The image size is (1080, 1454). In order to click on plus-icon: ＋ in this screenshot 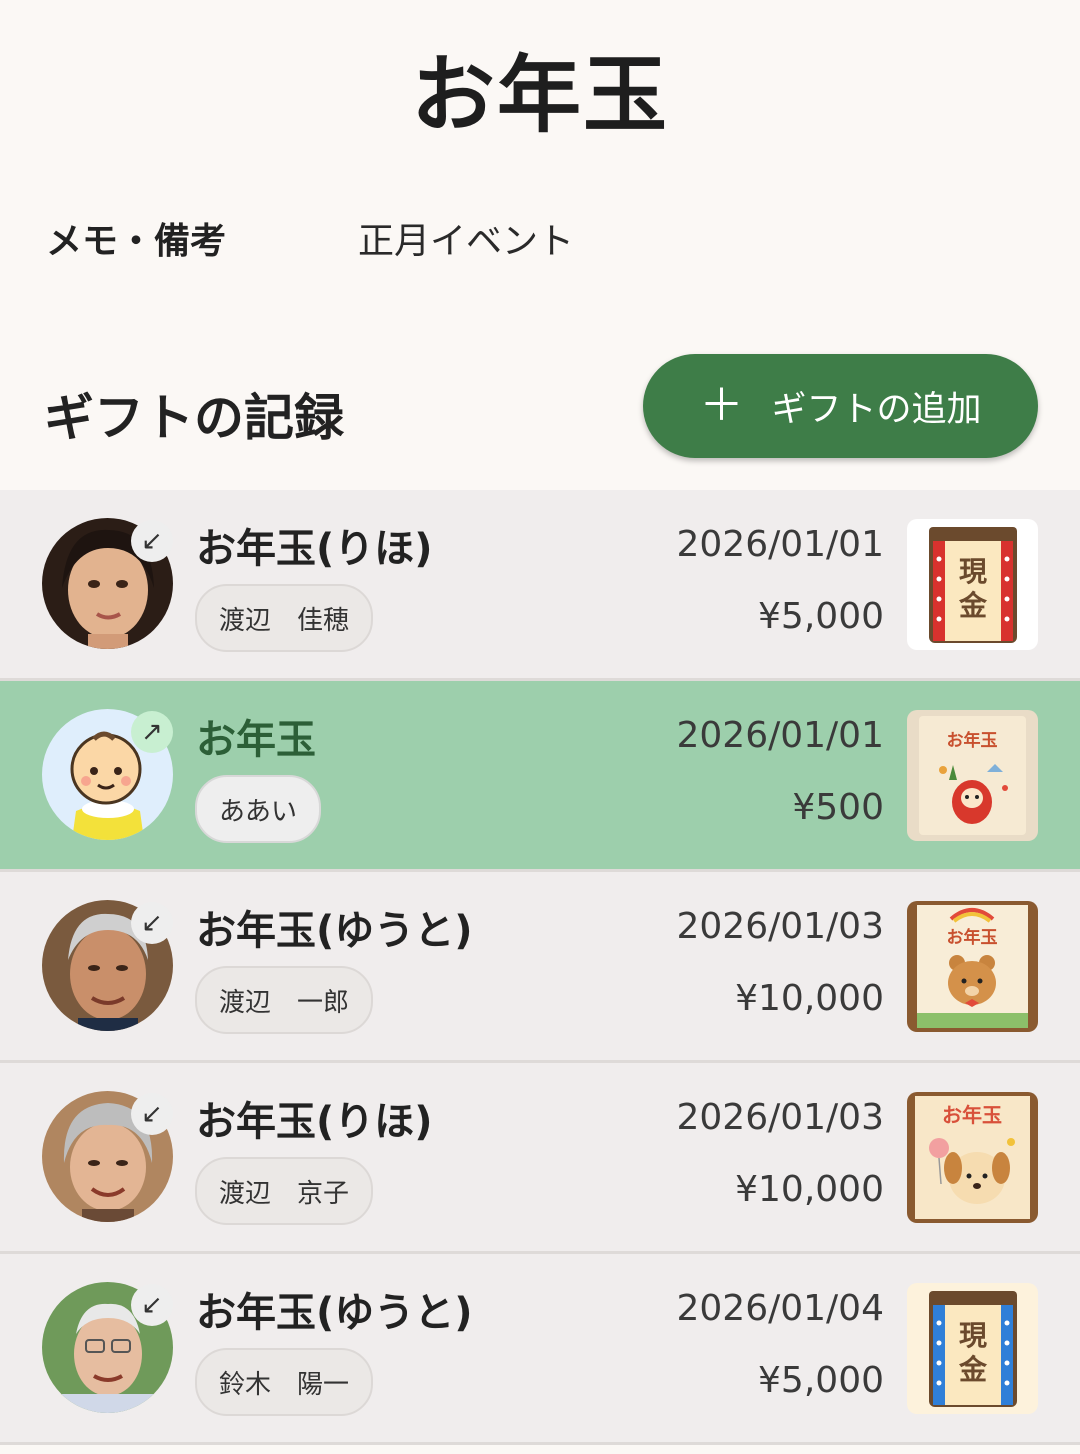, I will do `click(721, 405)`.